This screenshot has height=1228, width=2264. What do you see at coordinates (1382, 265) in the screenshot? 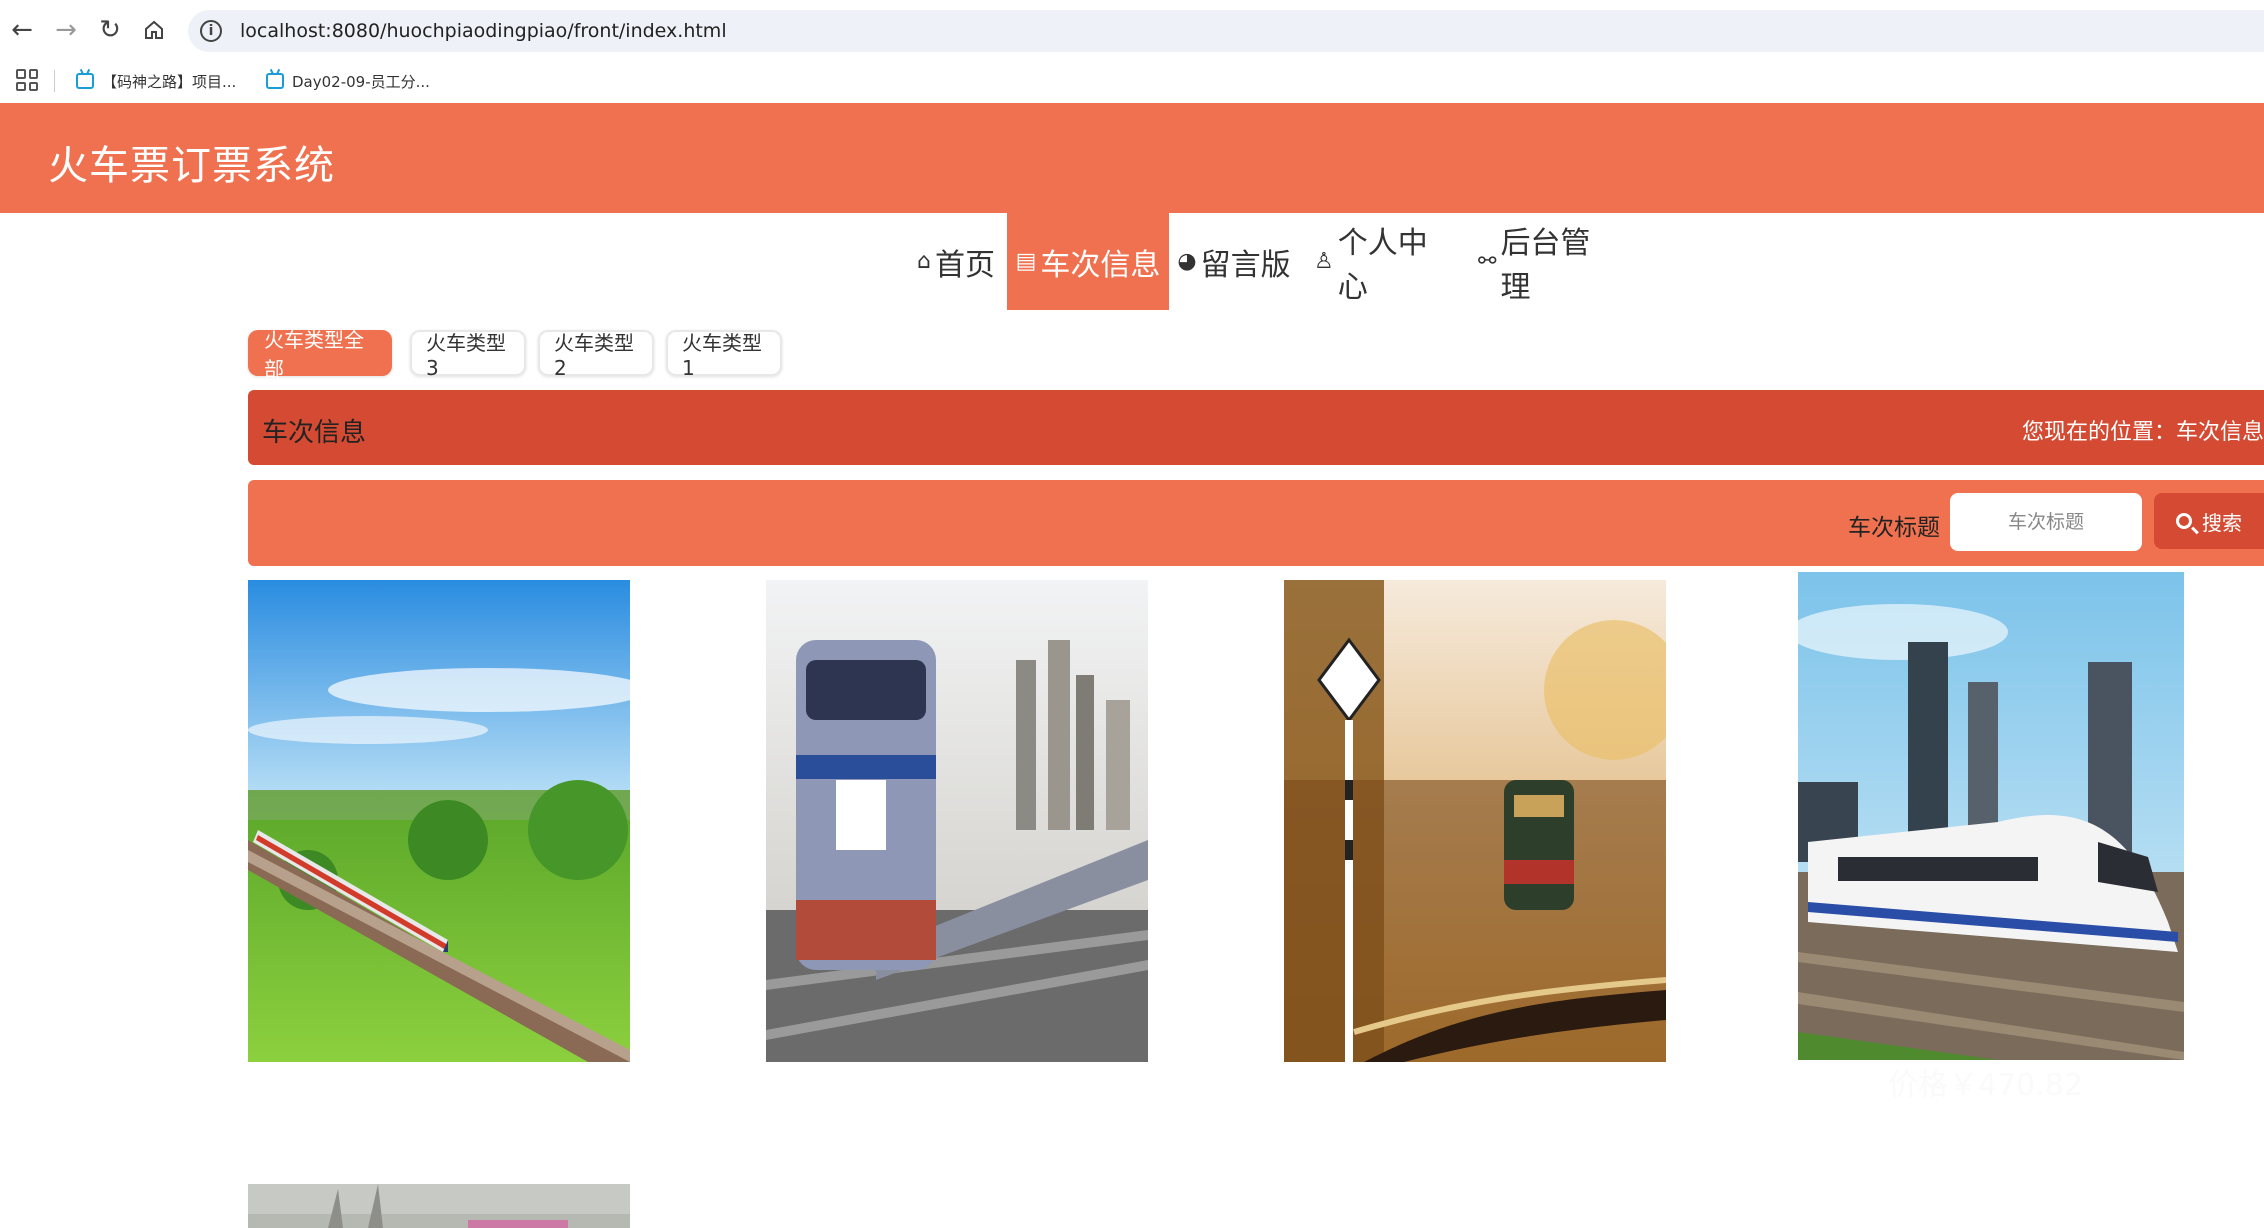
I see `nav-item-label: 个人中心` at bounding box center [1382, 265].